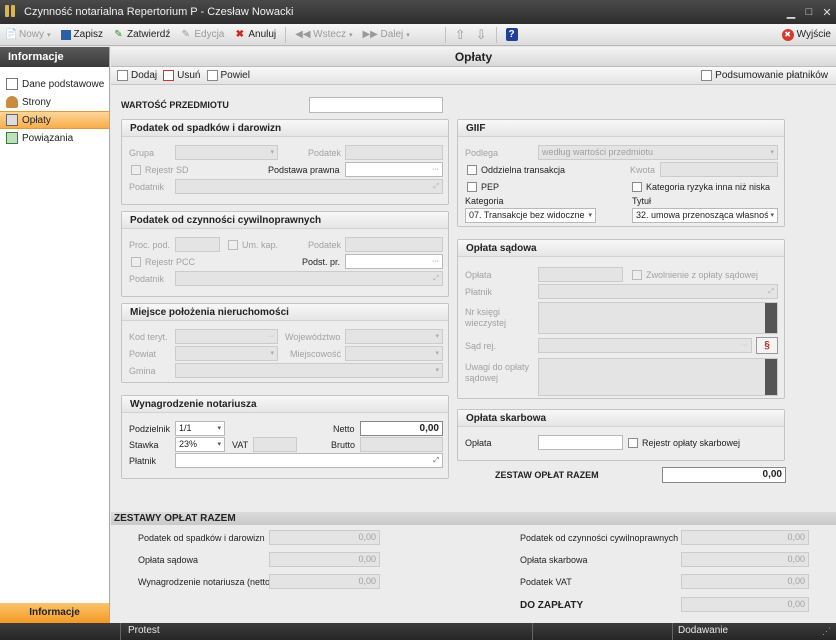 This screenshot has height=640, width=836. Describe the element at coordinates (12, 84) in the screenshot. I see `document-icon` at that location.